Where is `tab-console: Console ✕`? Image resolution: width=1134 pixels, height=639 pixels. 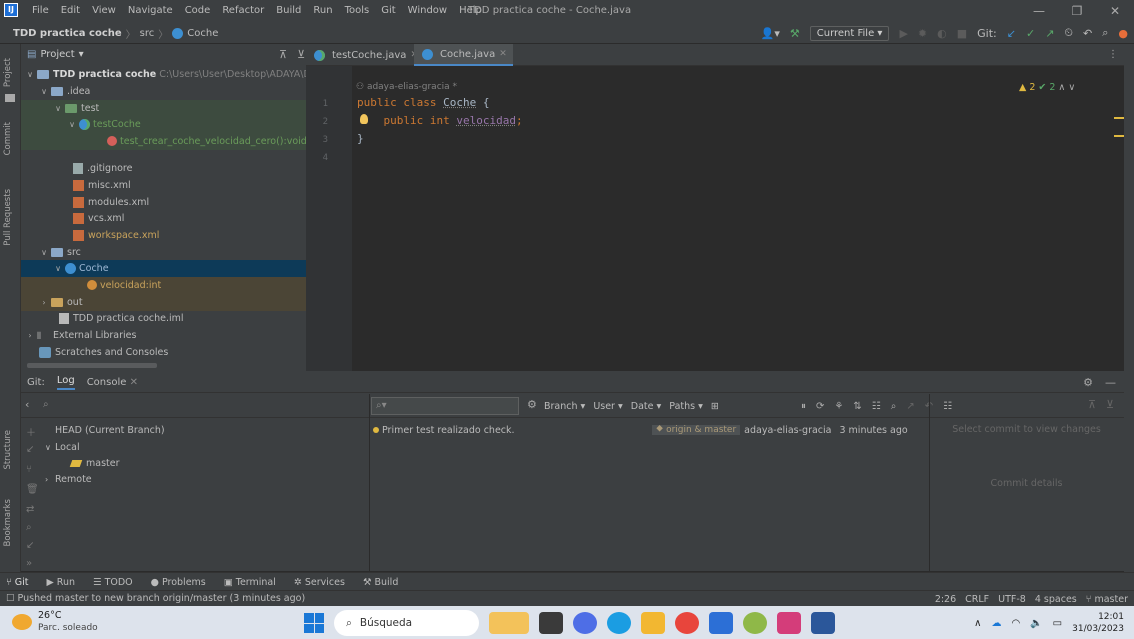 tab-console: Console ✕ is located at coordinates (112, 382).